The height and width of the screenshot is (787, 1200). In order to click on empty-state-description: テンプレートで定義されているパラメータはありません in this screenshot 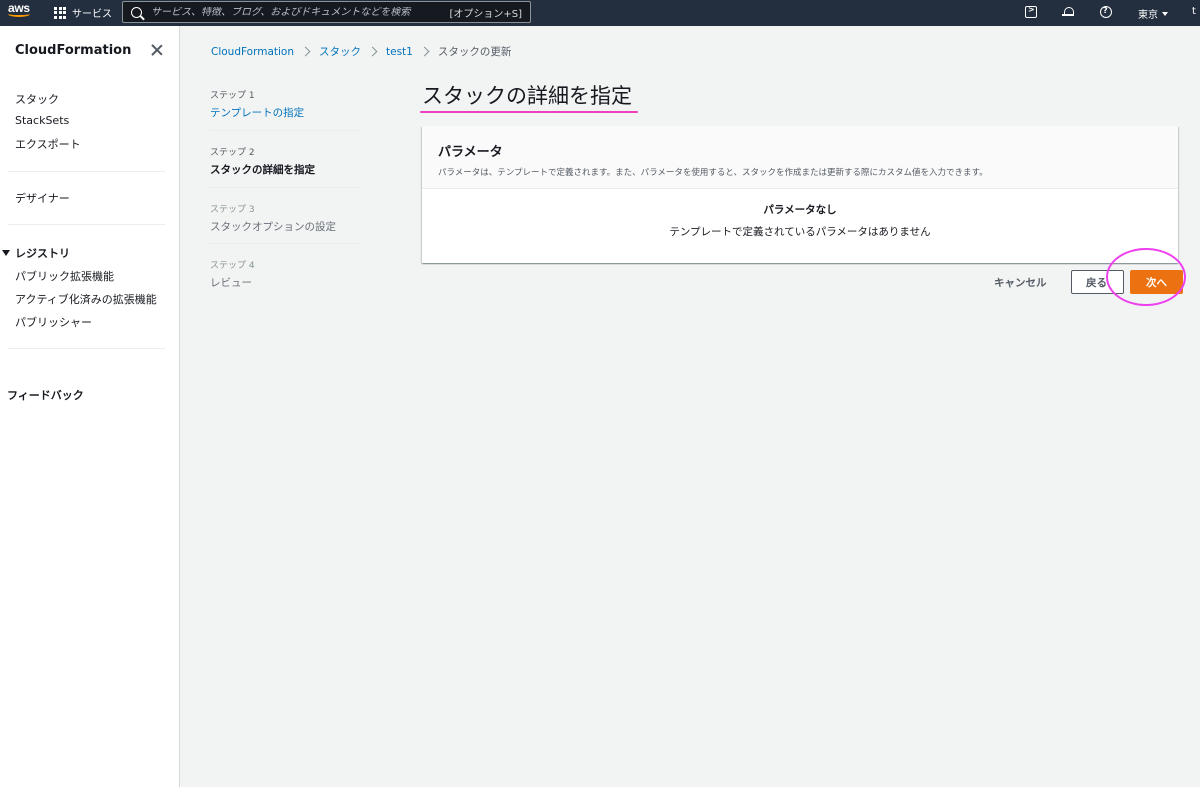, I will do `click(800, 232)`.